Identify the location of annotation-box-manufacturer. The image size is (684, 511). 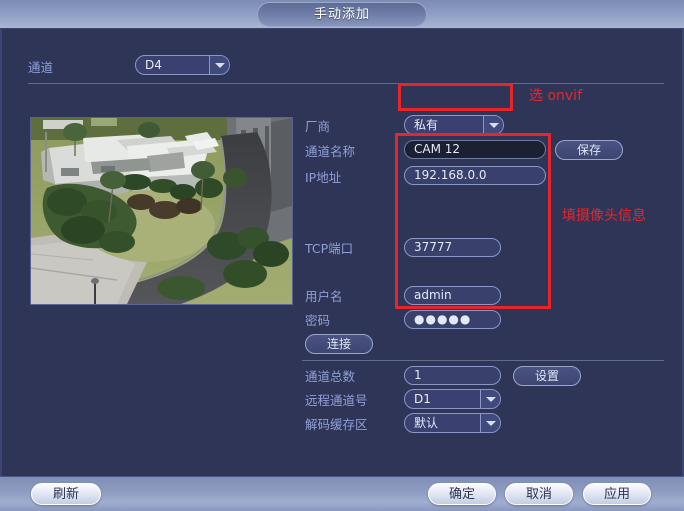
(455, 97).